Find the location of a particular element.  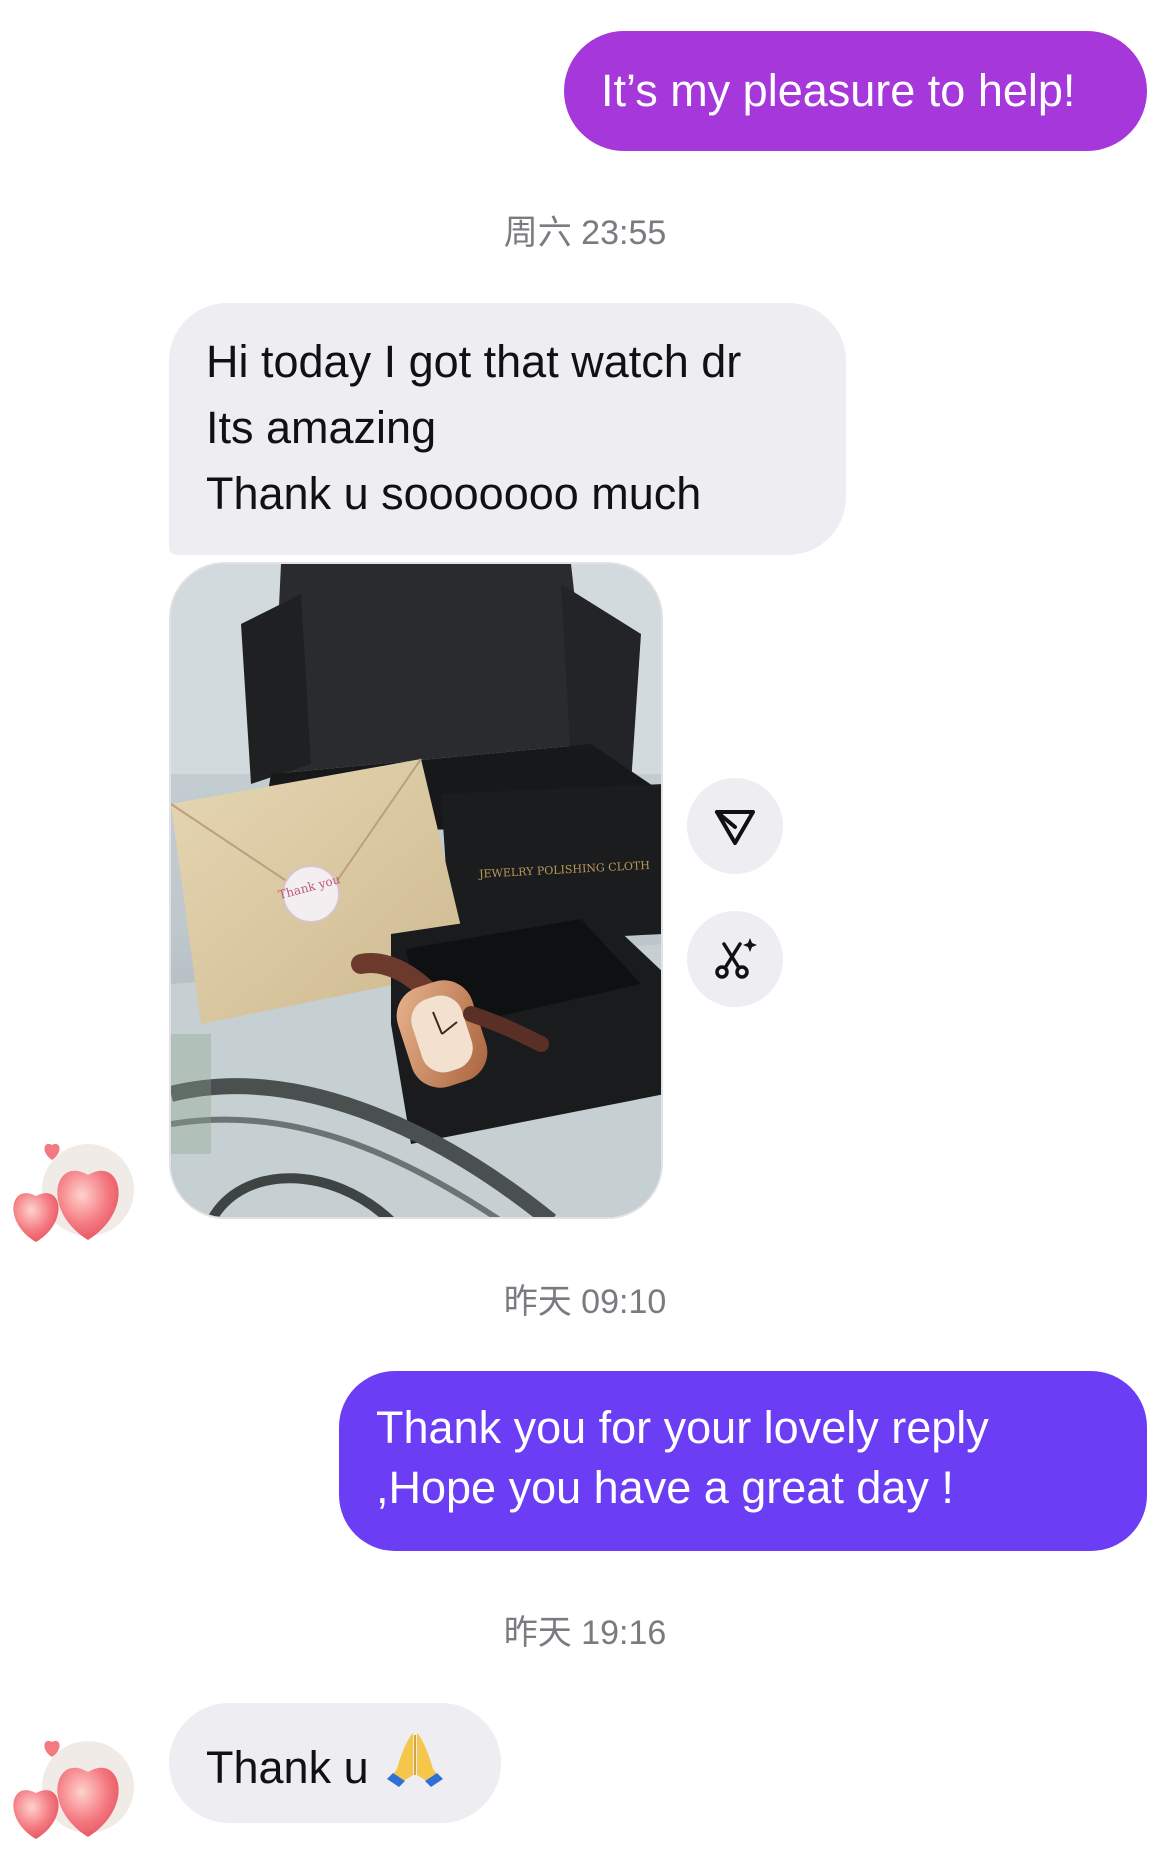

incoming-message-bubble: Thank u is located at coordinates (335, 1763).